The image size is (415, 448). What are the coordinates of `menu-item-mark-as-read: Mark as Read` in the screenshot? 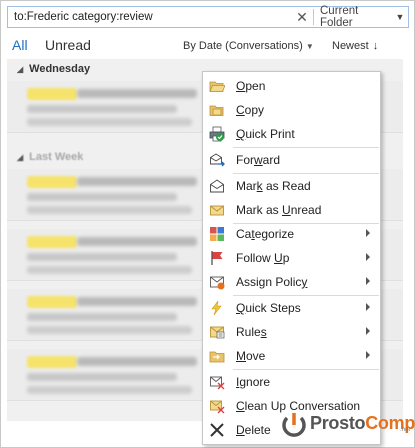 It's located at (291, 186).